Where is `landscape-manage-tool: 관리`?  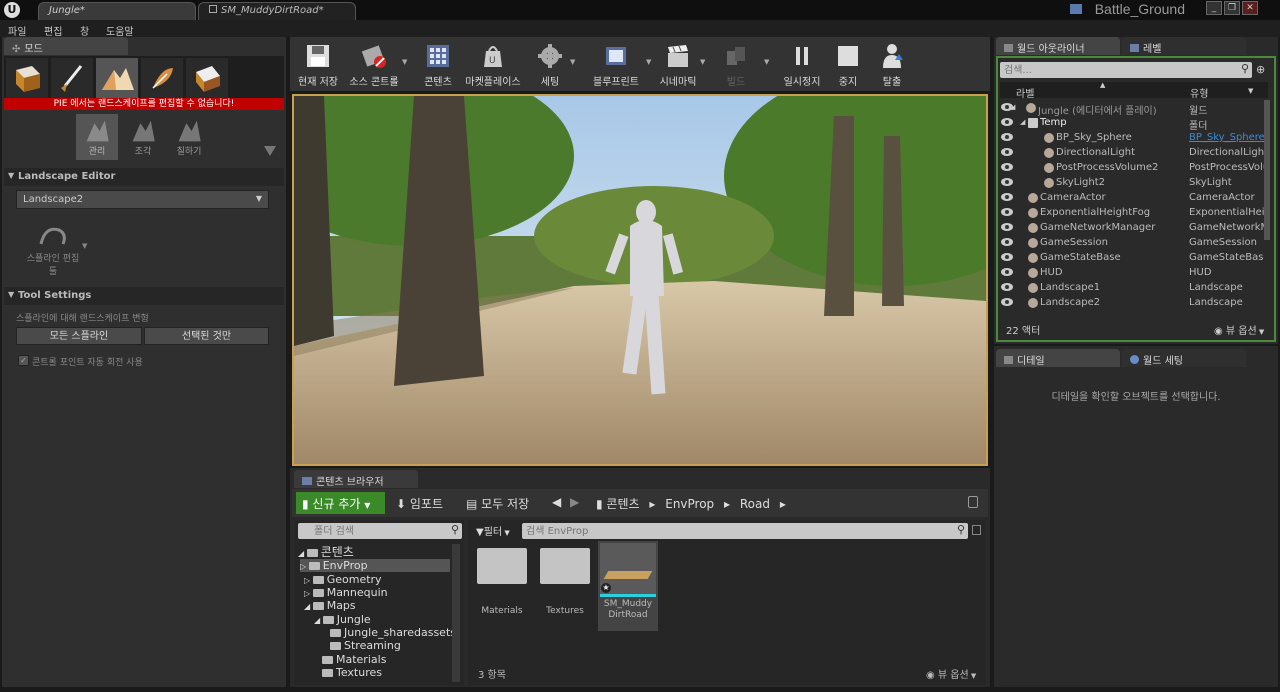 landscape-manage-tool: 관리 is located at coordinates (97, 137).